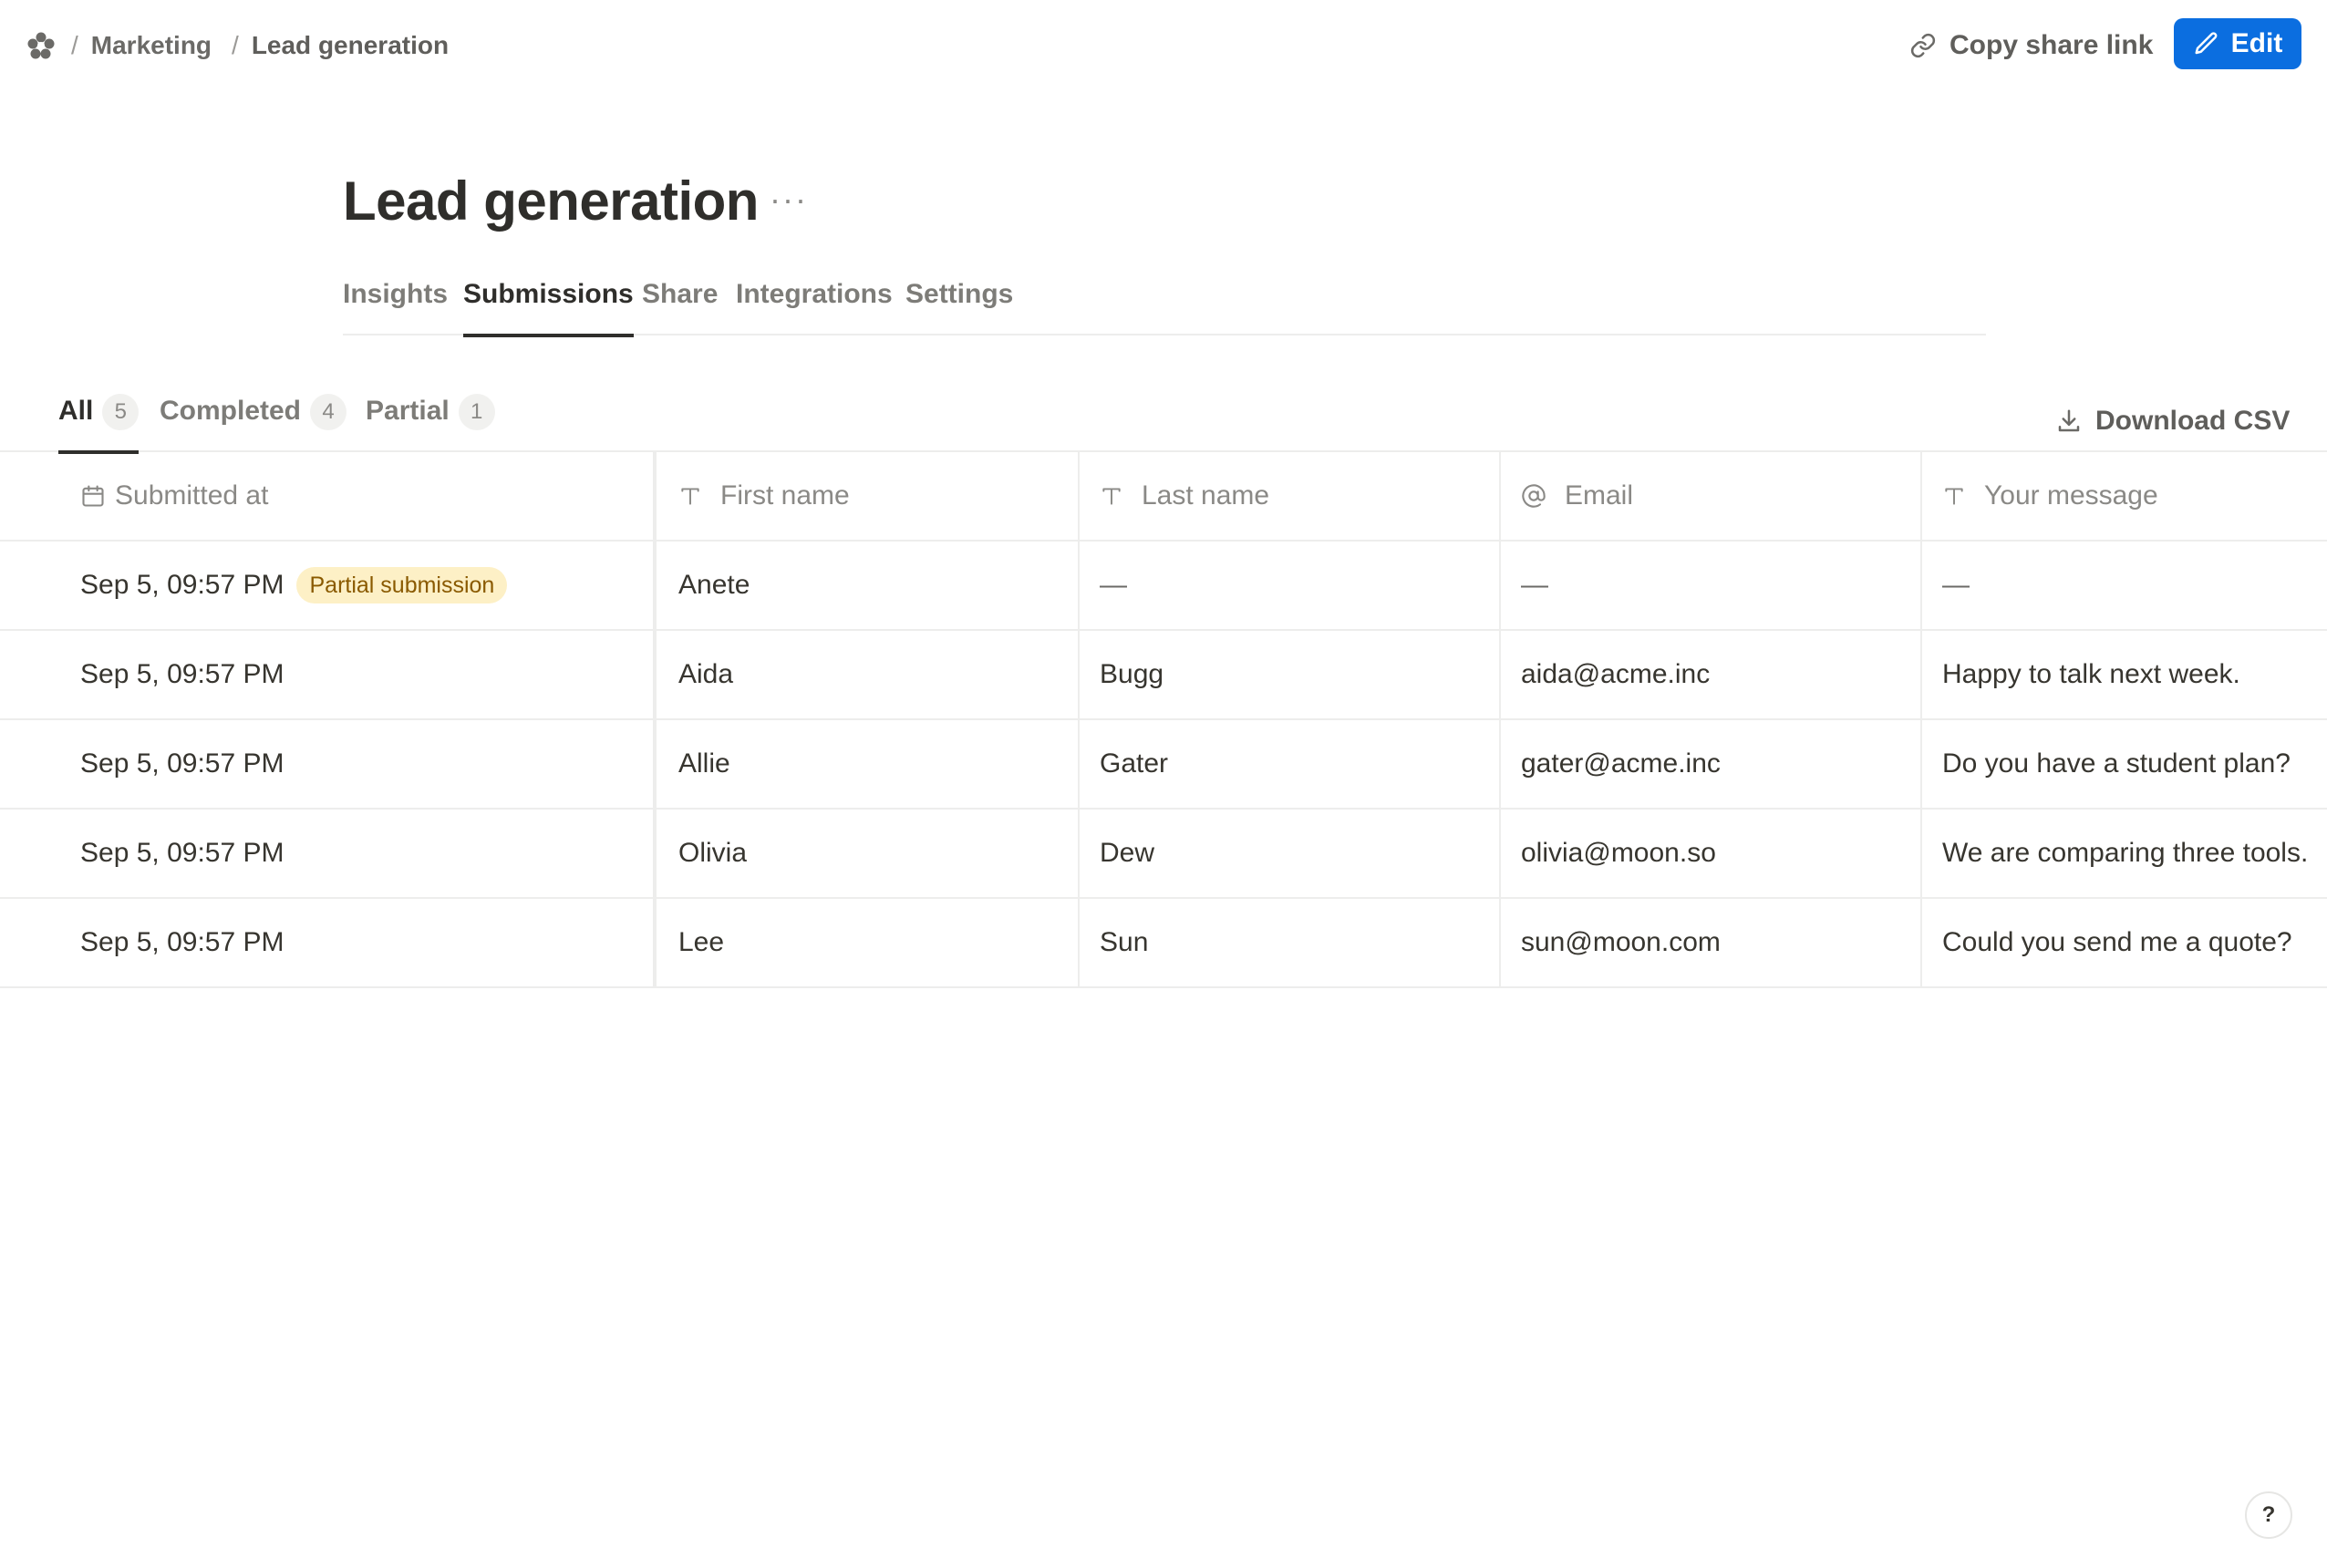  What do you see at coordinates (1290, 496) in the screenshot?
I see `column-header-last-name: Last name` at bounding box center [1290, 496].